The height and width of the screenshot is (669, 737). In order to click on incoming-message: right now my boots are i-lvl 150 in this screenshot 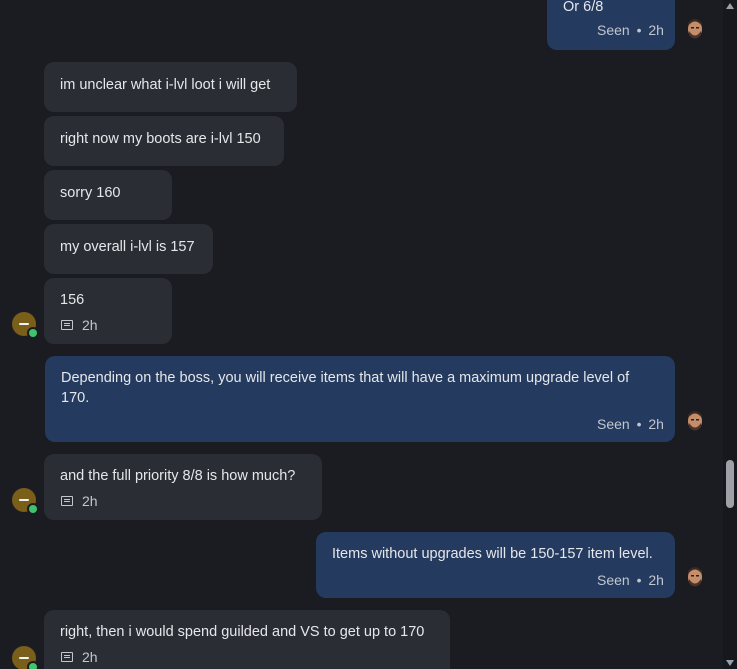, I will do `click(164, 141)`.